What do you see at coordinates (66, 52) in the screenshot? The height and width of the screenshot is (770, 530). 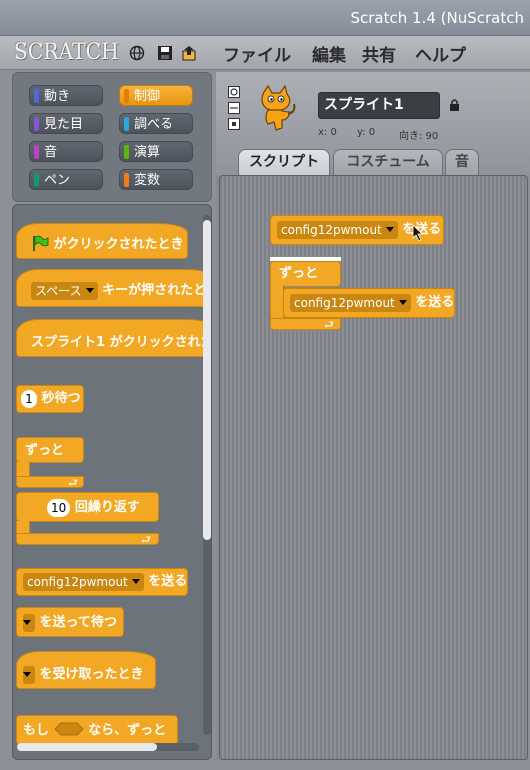 I see `scratch-logo: SCRATCH` at bounding box center [66, 52].